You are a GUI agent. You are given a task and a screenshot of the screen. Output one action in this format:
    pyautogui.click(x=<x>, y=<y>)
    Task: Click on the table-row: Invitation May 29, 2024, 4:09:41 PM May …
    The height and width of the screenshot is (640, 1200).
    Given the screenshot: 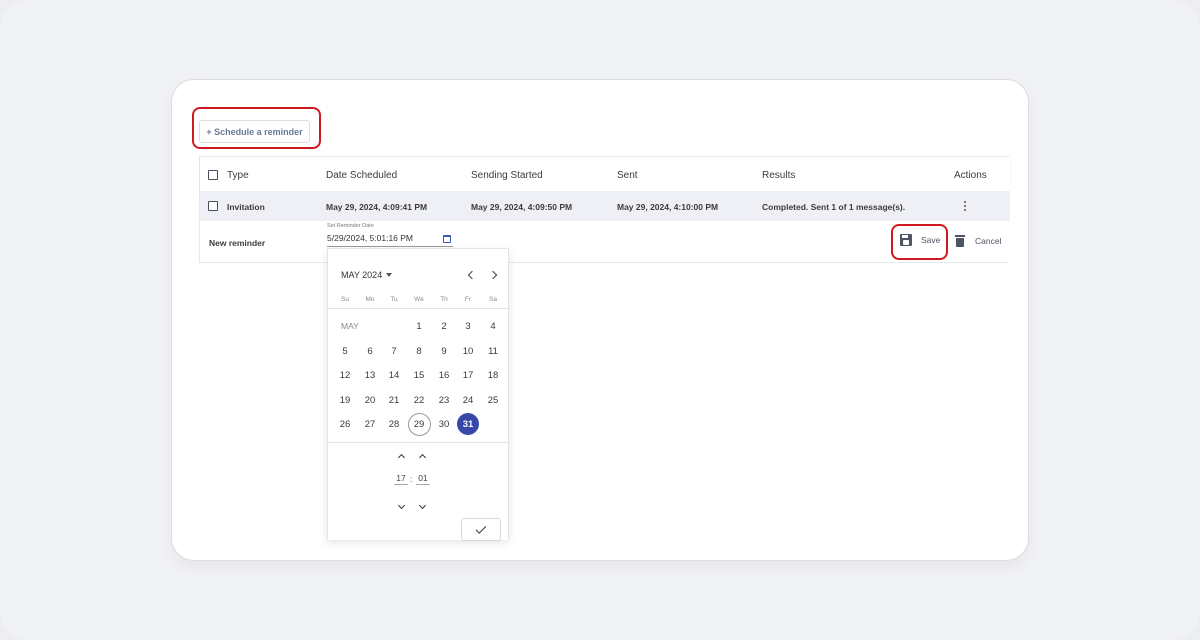 What is the action you would take?
    pyautogui.click(x=605, y=206)
    